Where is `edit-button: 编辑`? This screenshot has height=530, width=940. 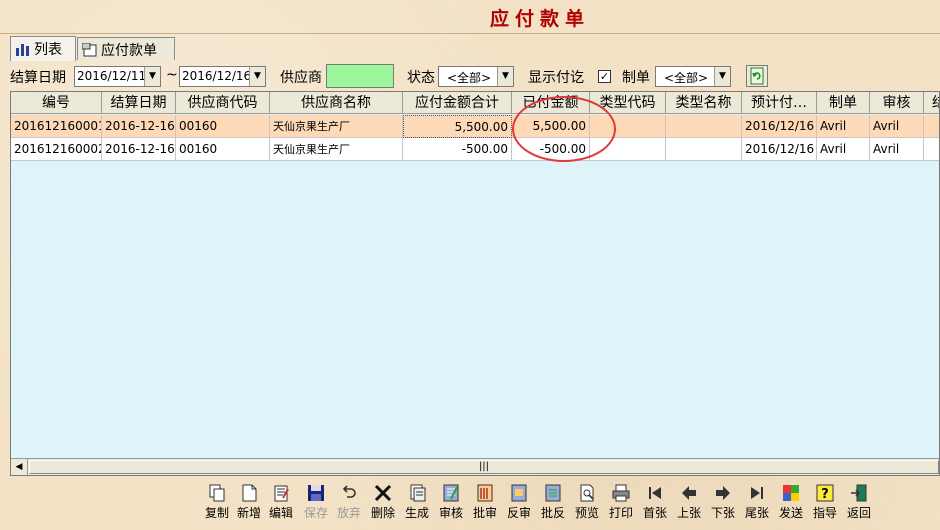 edit-button: 编辑 is located at coordinates (281, 505).